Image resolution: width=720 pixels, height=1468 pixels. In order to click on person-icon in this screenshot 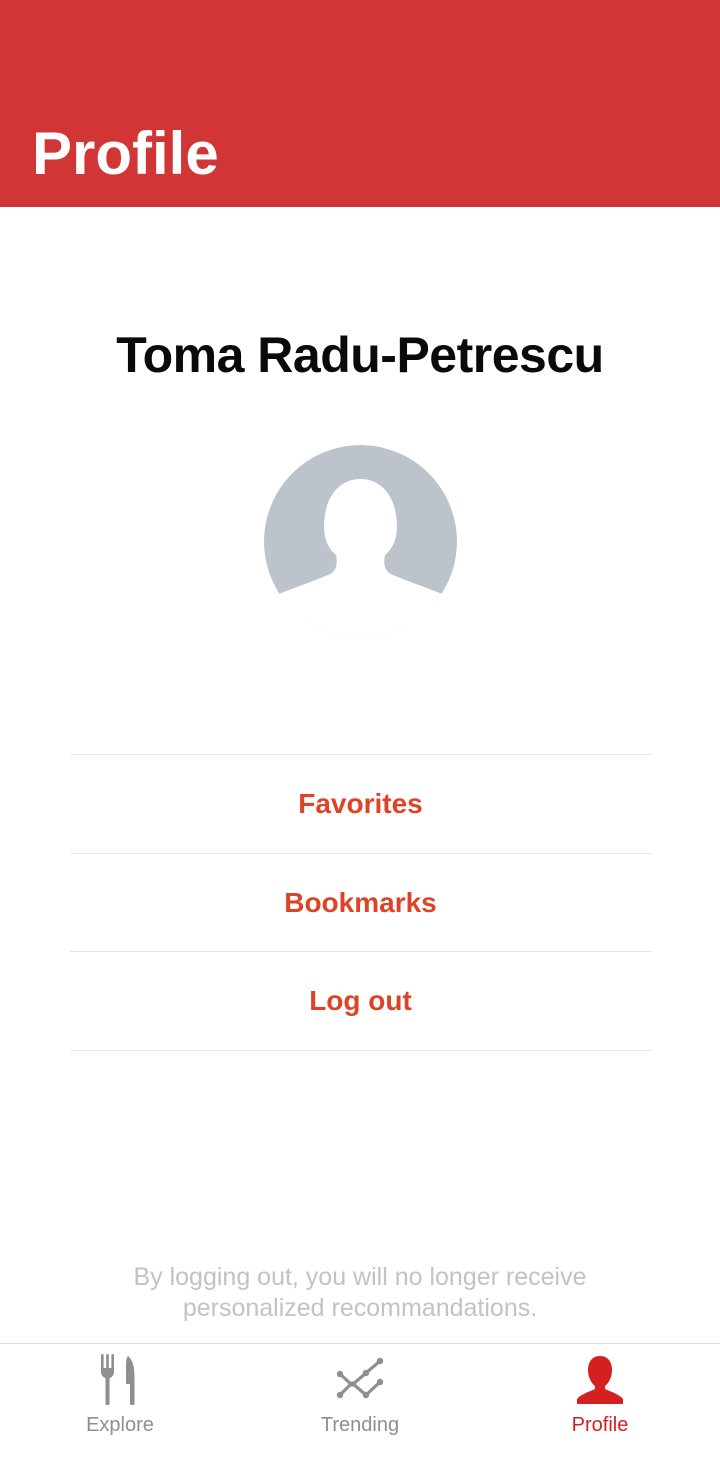, I will do `click(600, 1380)`.